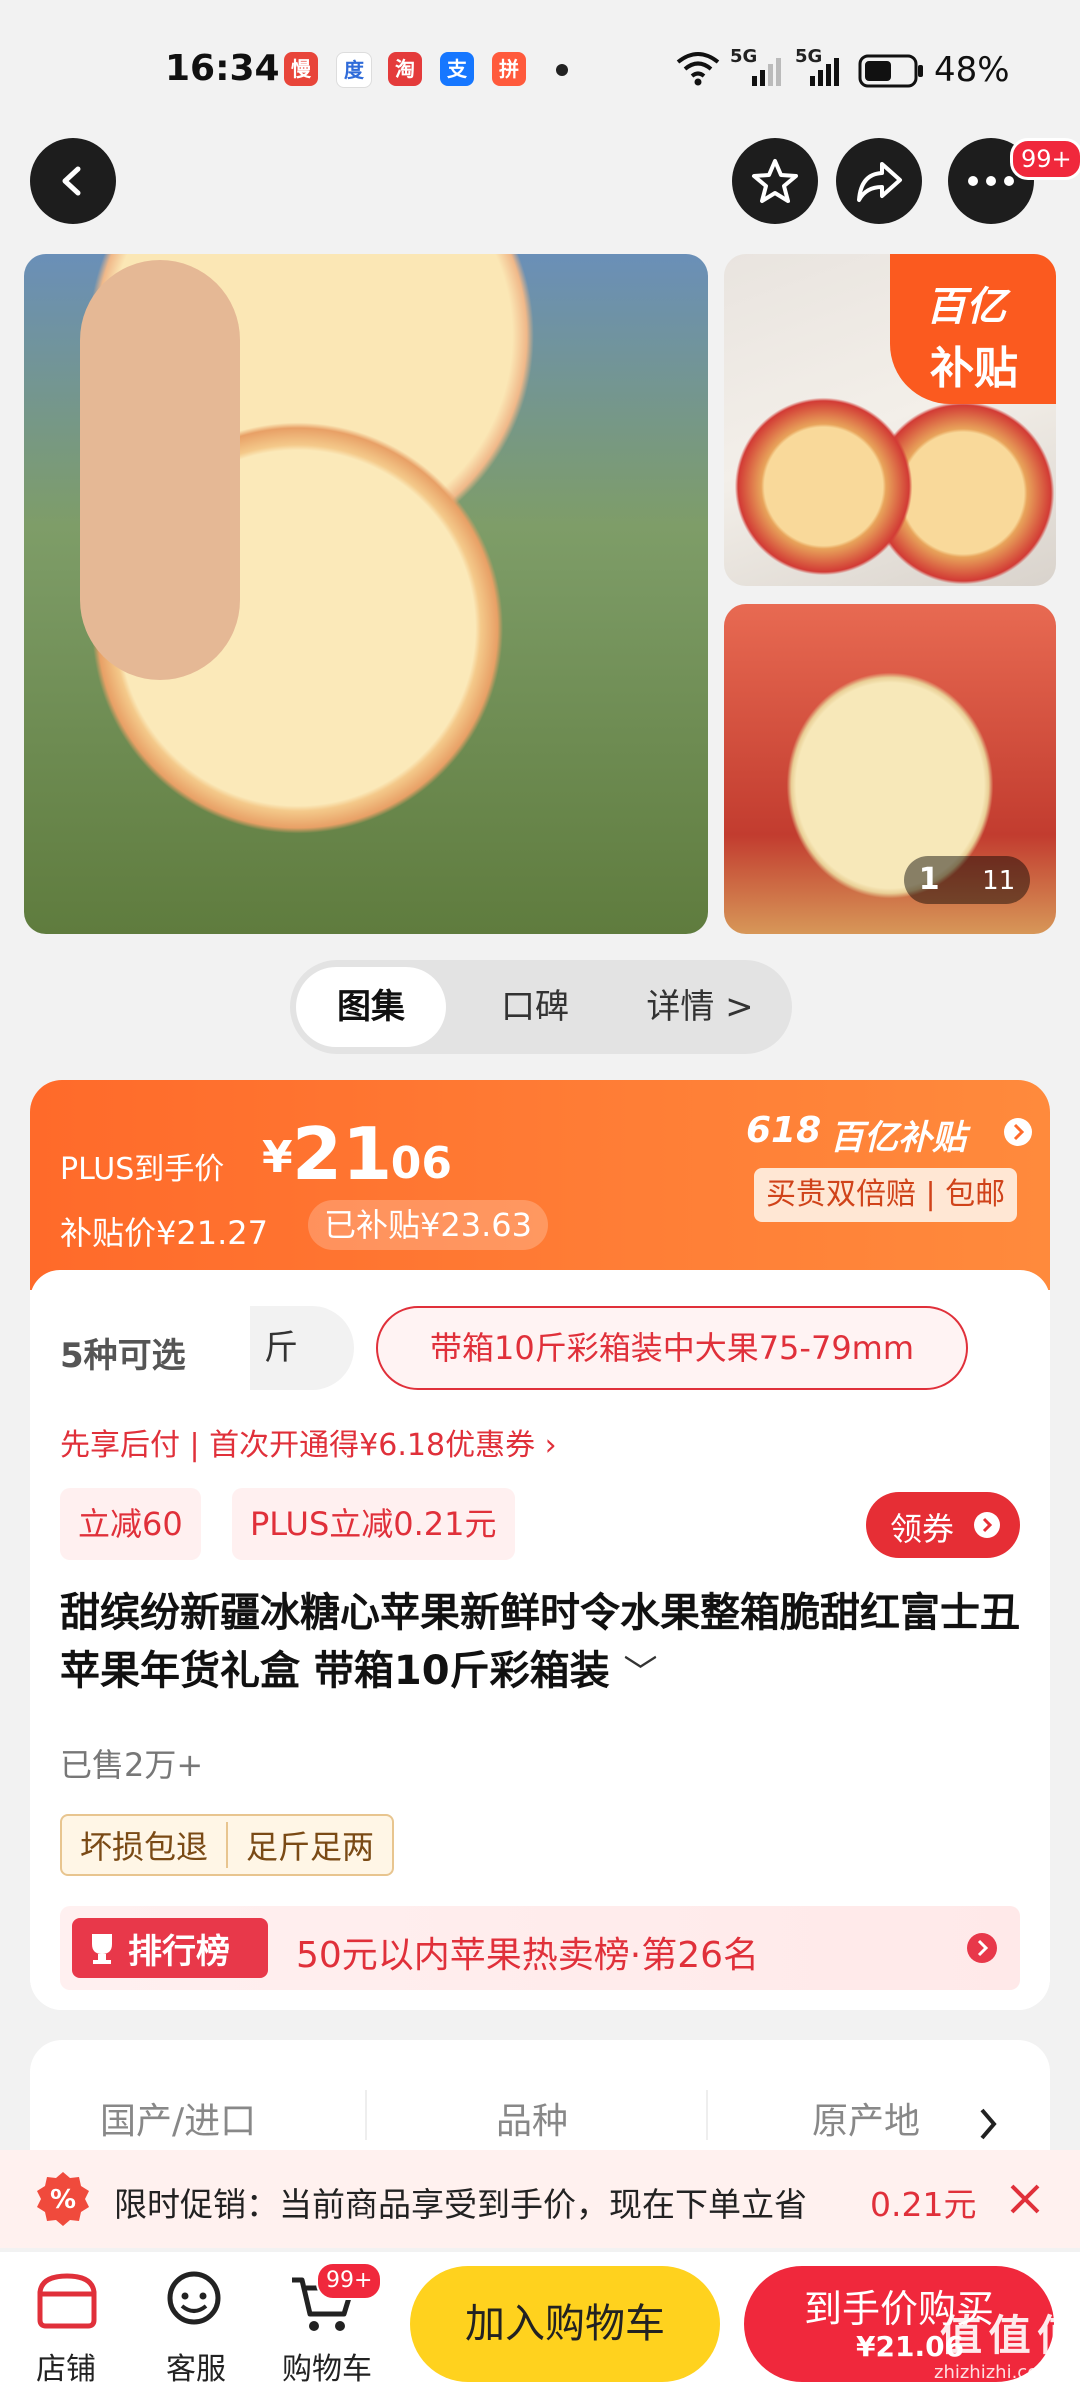  What do you see at coordinates (886, 1195) in the screenshot?
I see `guarantee-tag: 买贵双倍赔 | 包邮` at bounding box center [886, 1195].